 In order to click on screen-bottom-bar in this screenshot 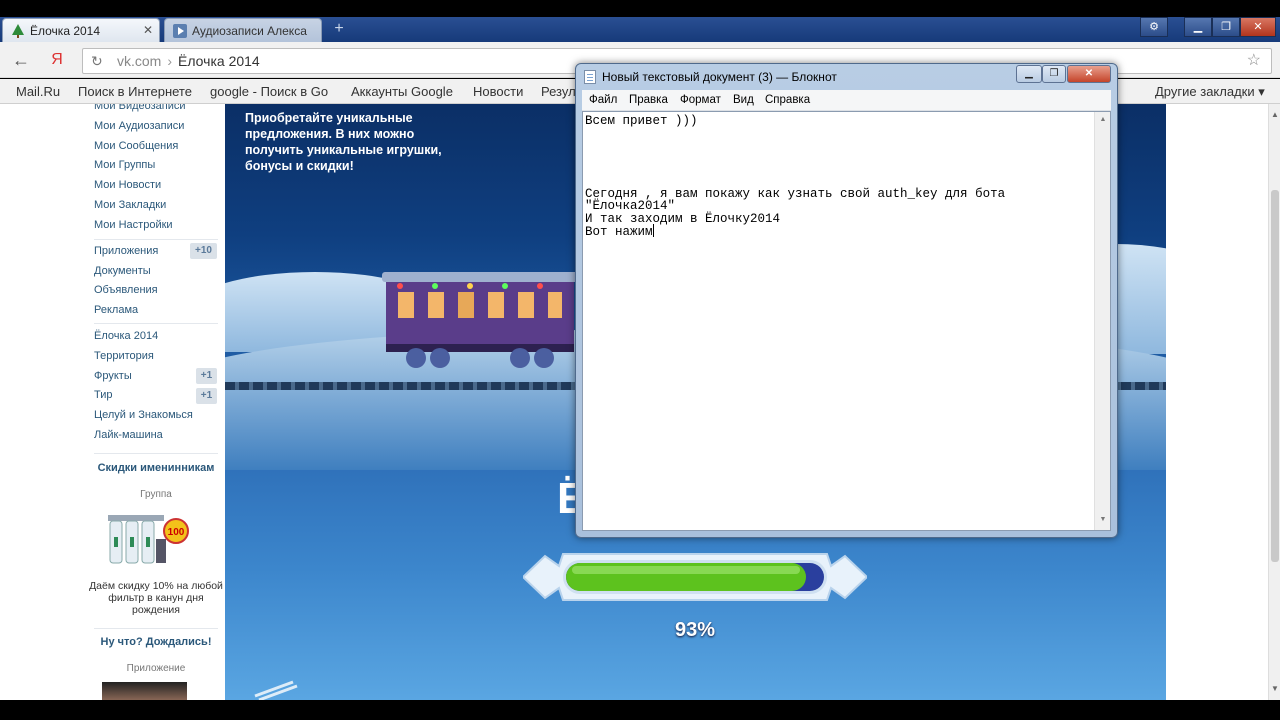, I will do `click(640, 710)`.